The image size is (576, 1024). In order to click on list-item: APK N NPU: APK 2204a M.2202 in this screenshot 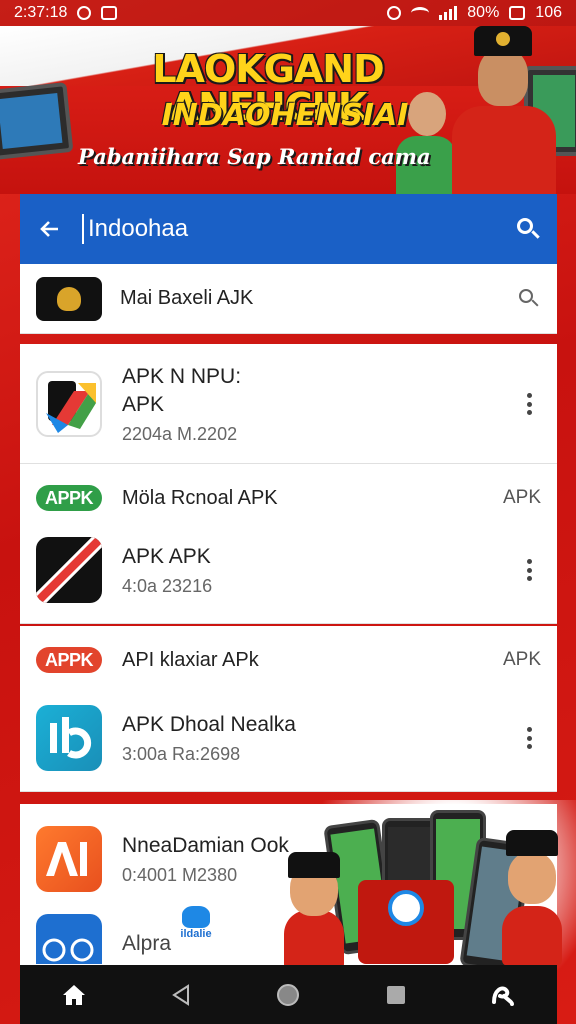, I will do `click(288, 404)`.